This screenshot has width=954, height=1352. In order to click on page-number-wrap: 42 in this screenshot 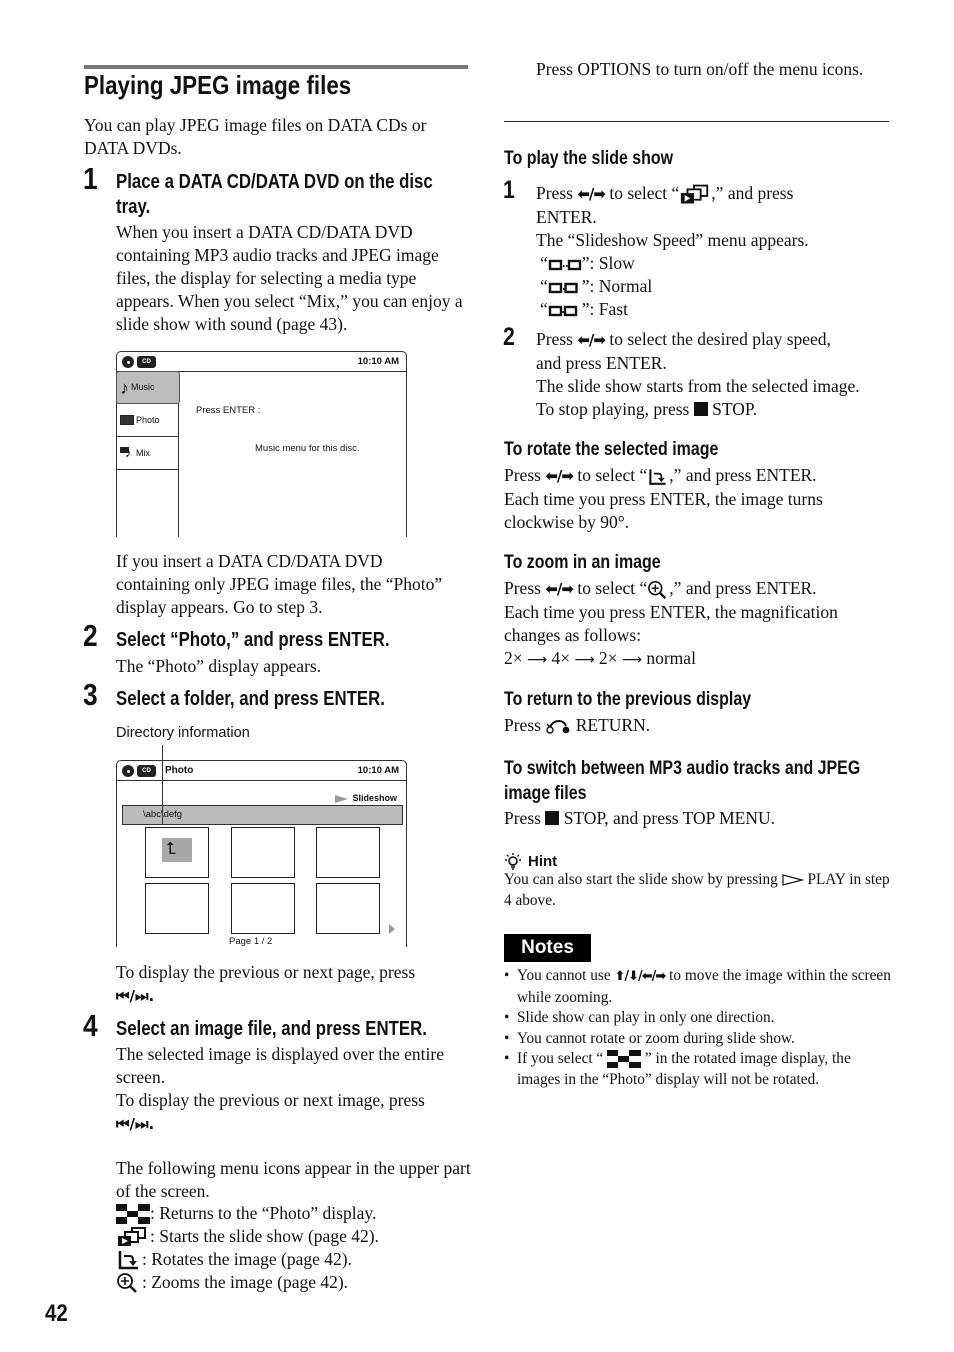, I will do `click(58, 1314)`.